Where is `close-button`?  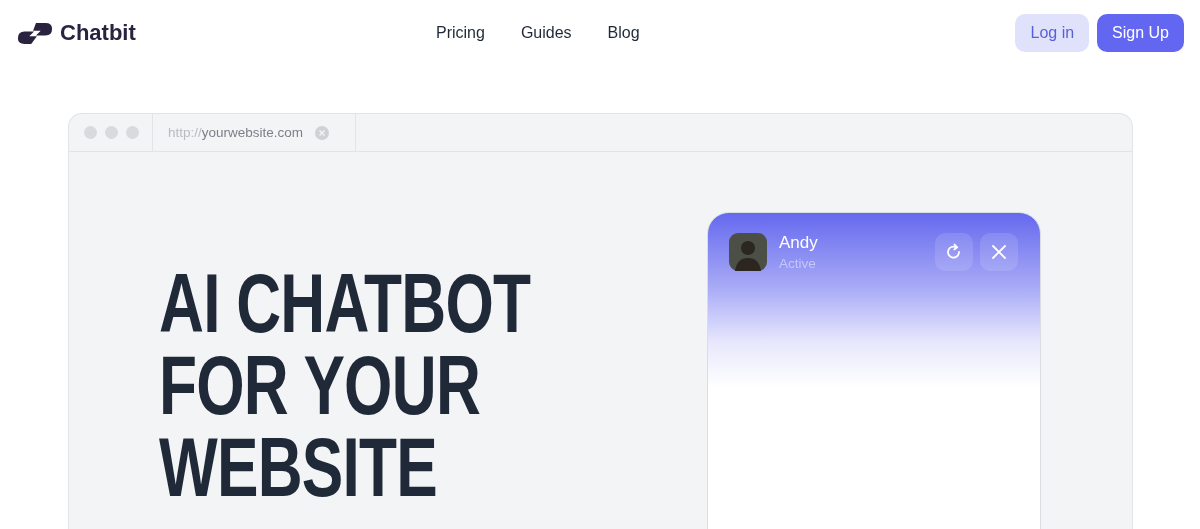
close-button is located at coordinates (999, 252).